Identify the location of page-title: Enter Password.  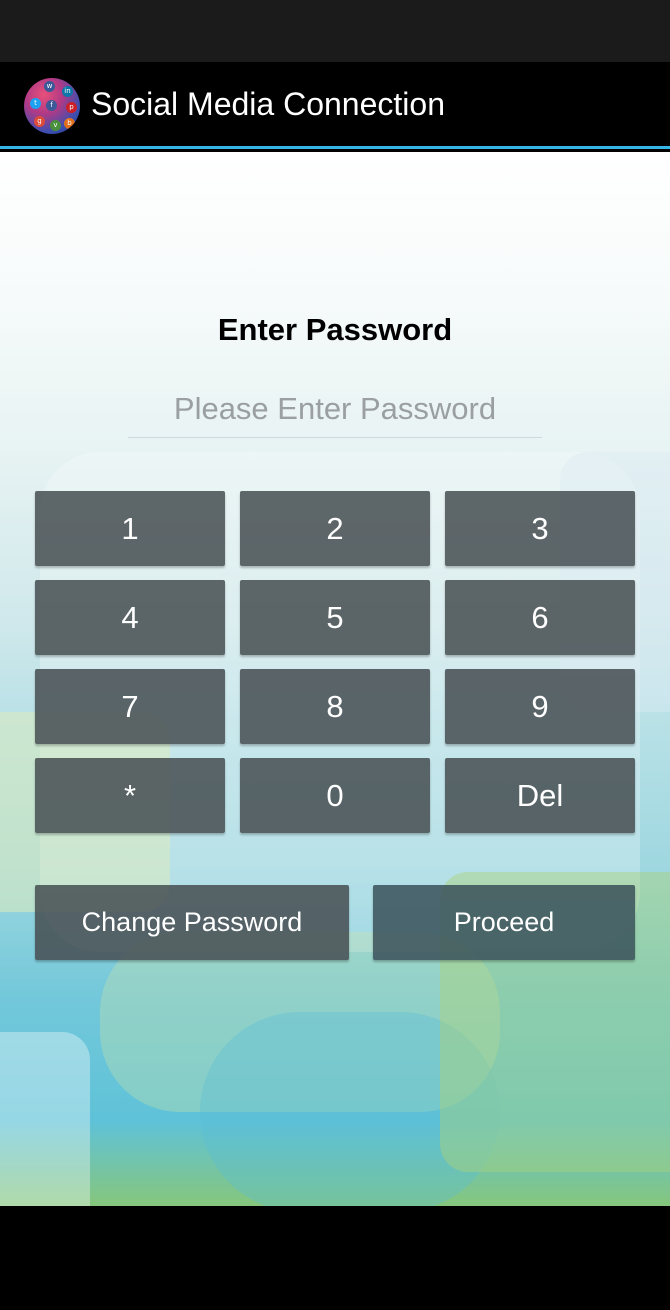
(335, 329).